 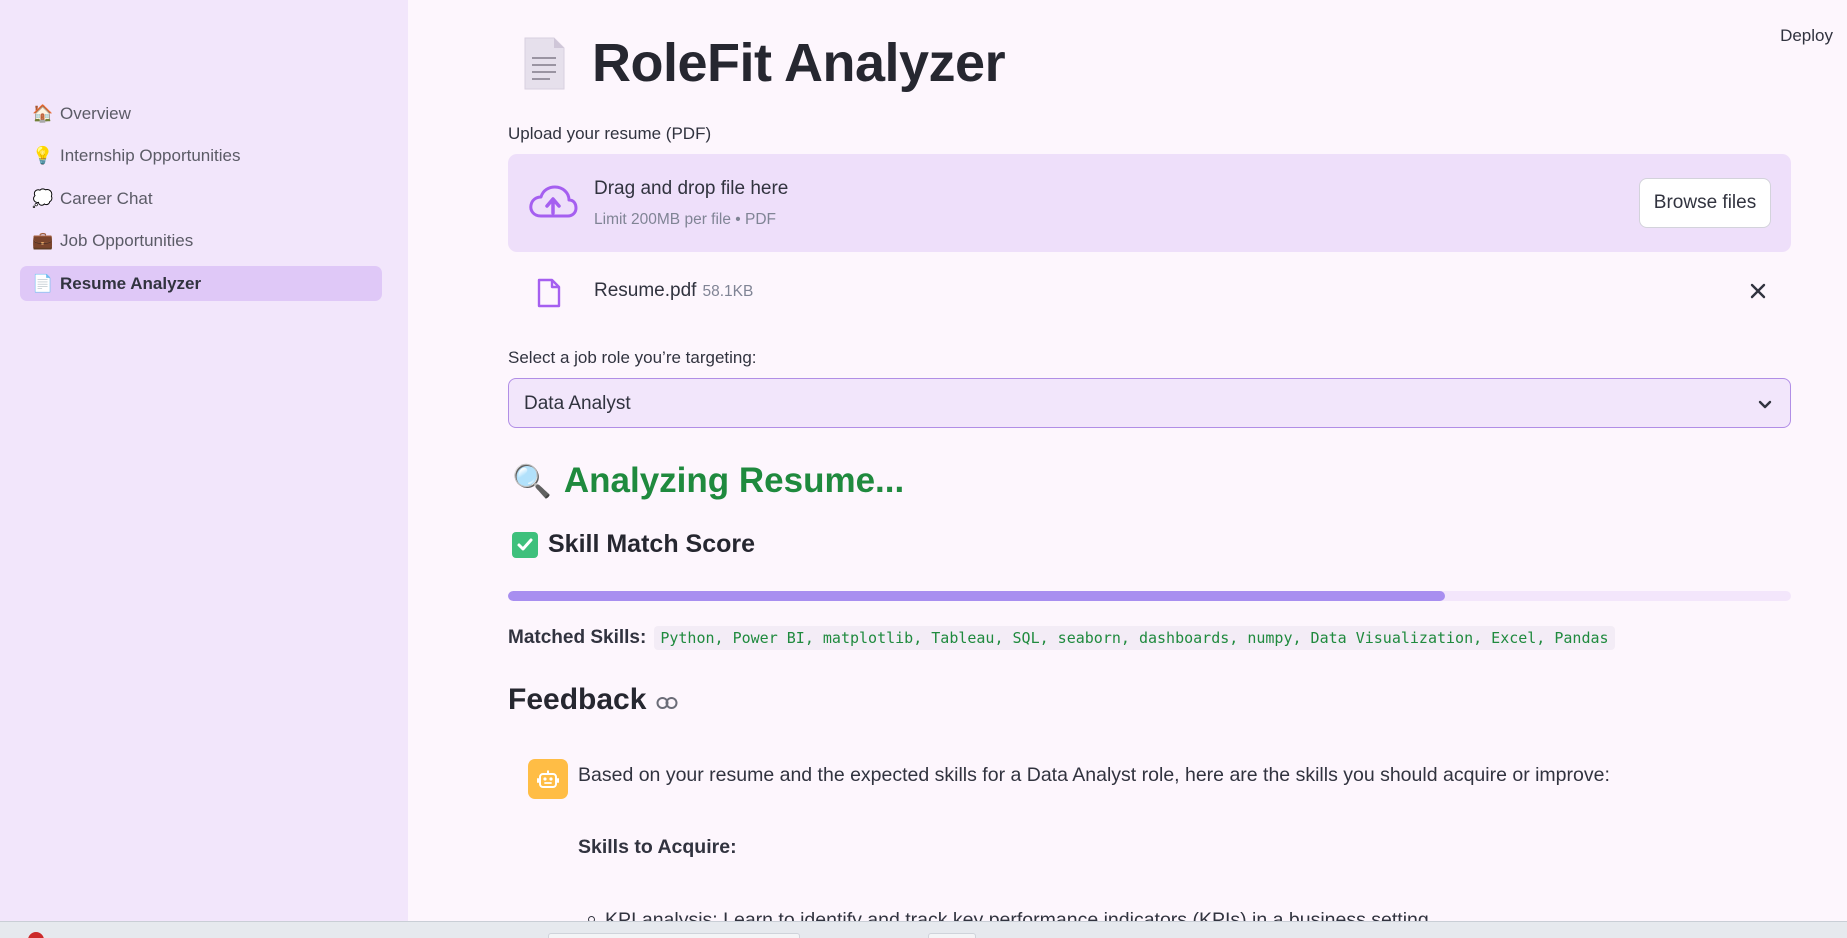 I want to click on speech-bubble-icon: 💭, so click(x=43, y=198).